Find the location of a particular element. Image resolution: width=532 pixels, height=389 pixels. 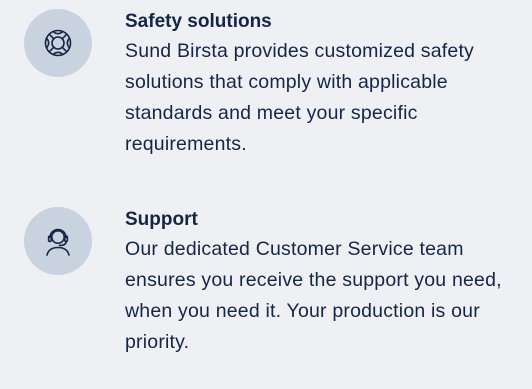

headset-support-icon is located at coordinates (58, 242).